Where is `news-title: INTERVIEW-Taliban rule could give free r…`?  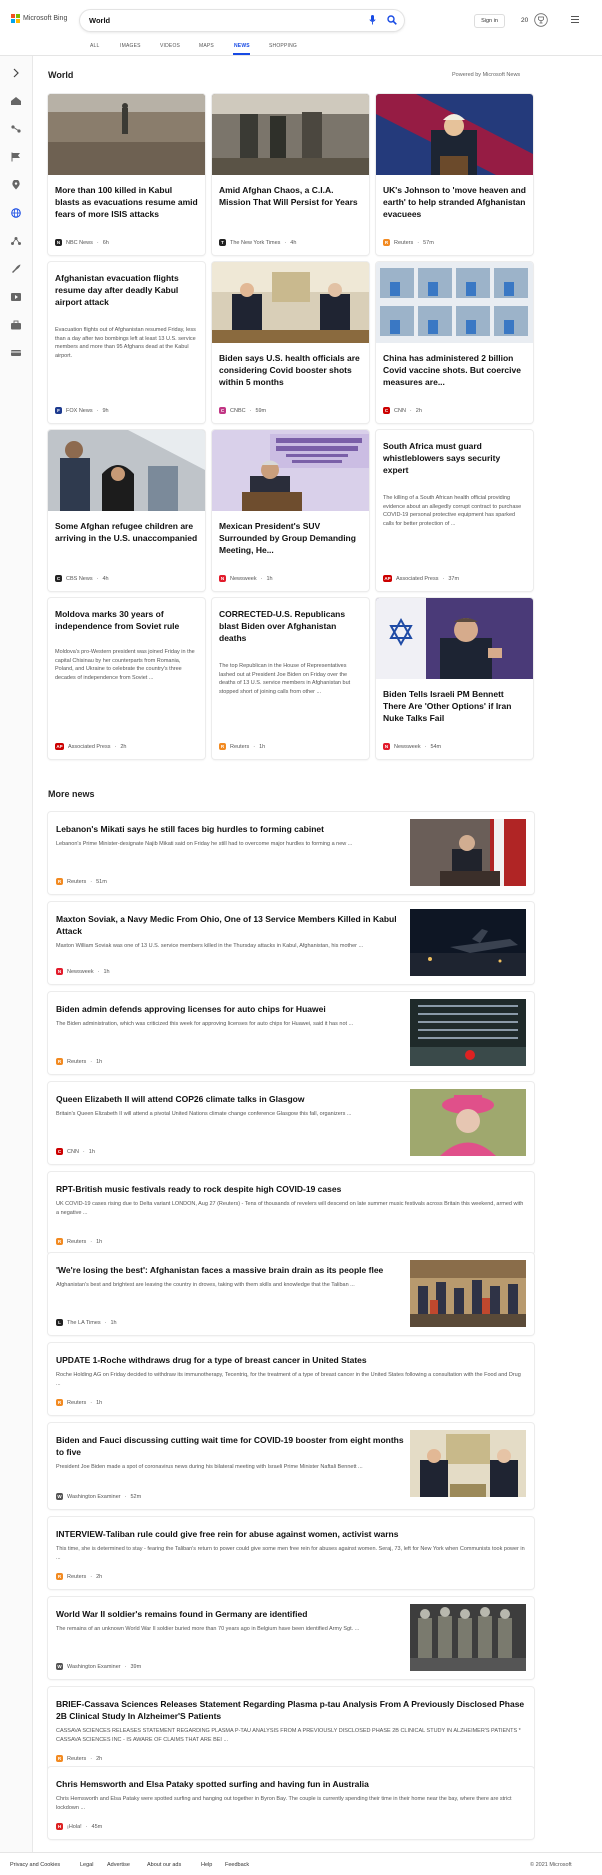 news-title: INTERVIEW-Taliban rule could give free r… is located at coordinates (291, 1534).